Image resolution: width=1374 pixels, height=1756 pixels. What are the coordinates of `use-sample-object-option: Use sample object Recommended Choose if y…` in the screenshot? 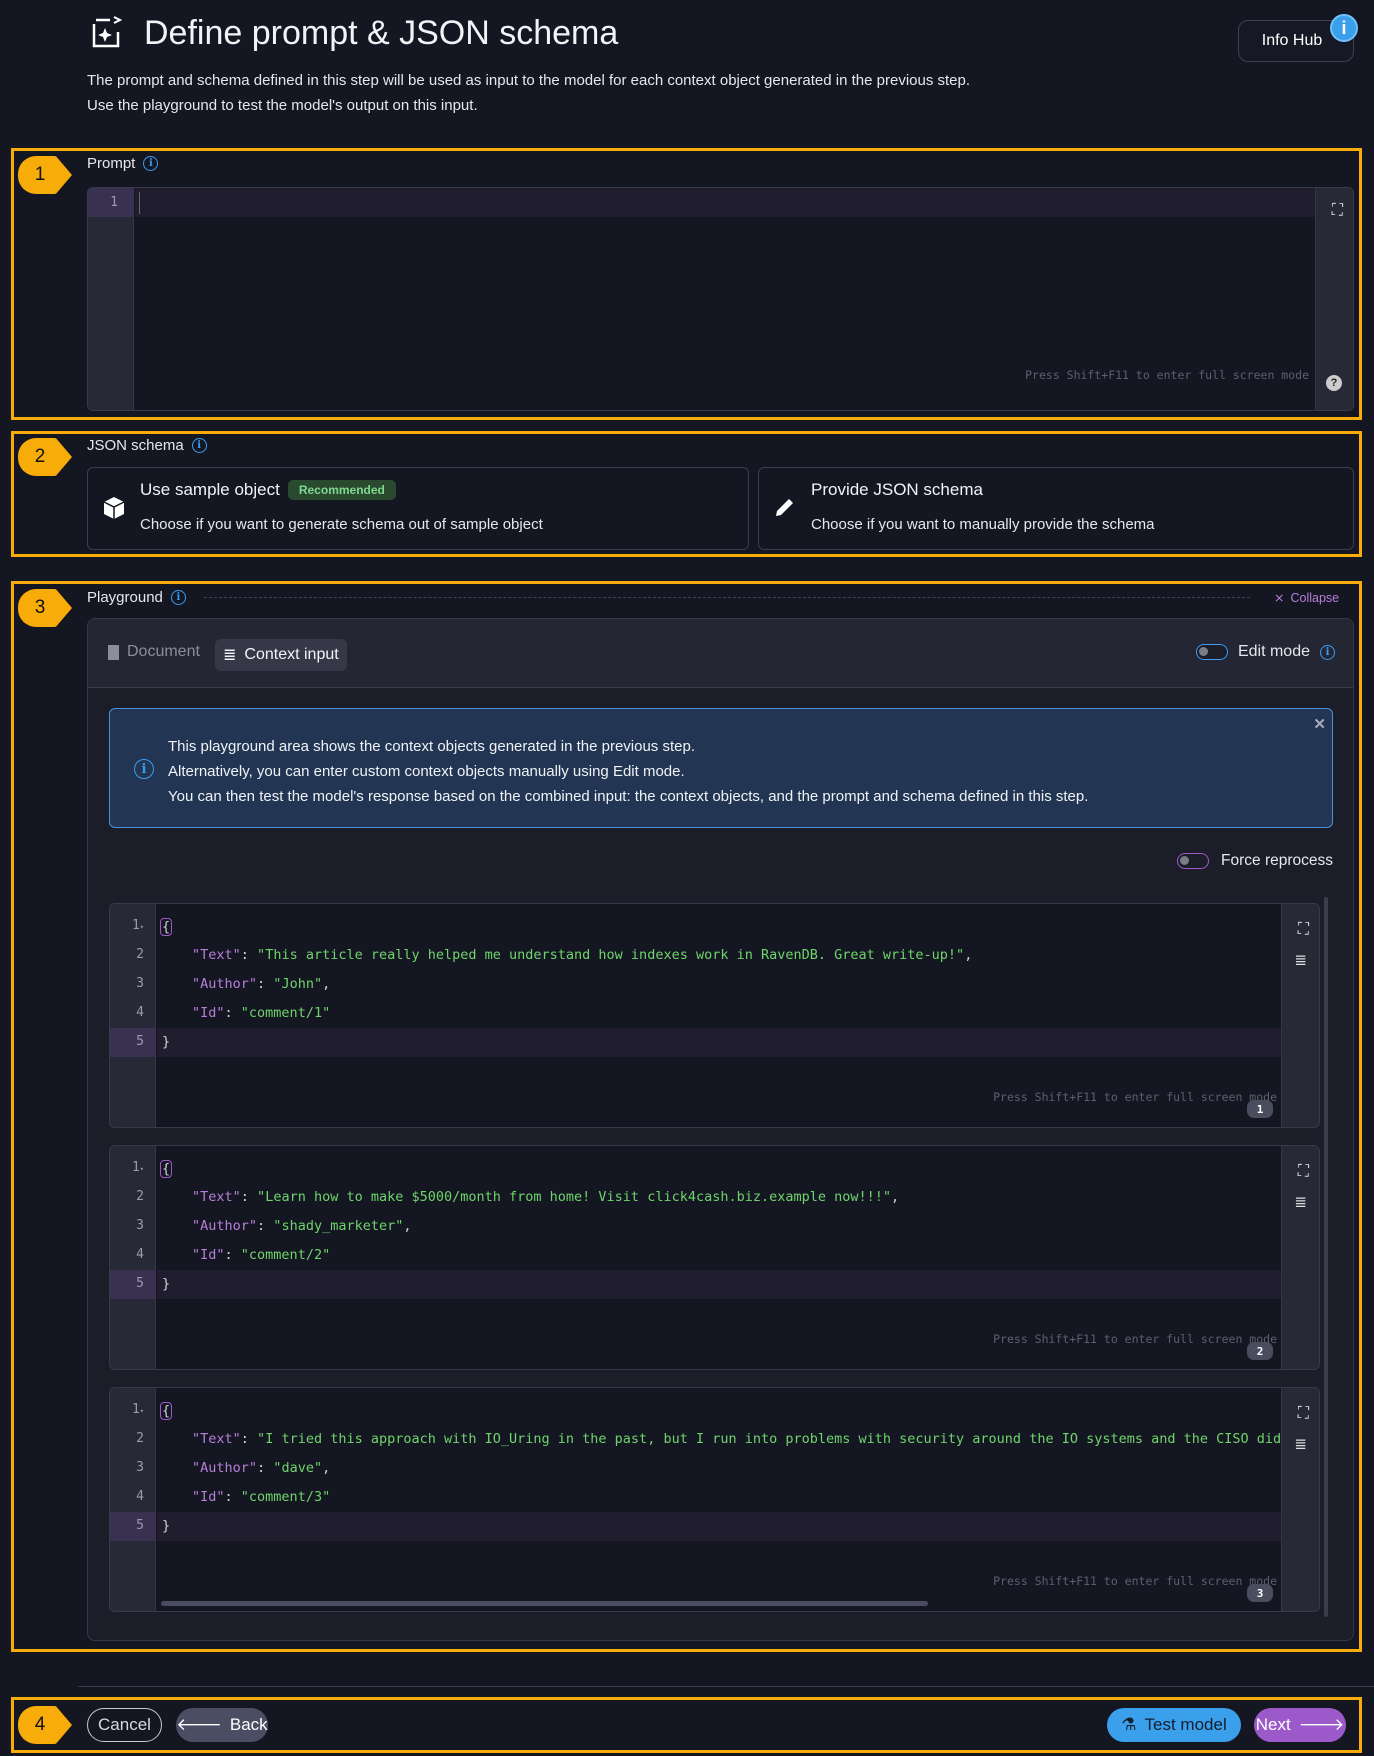 It's located at (418, 508).